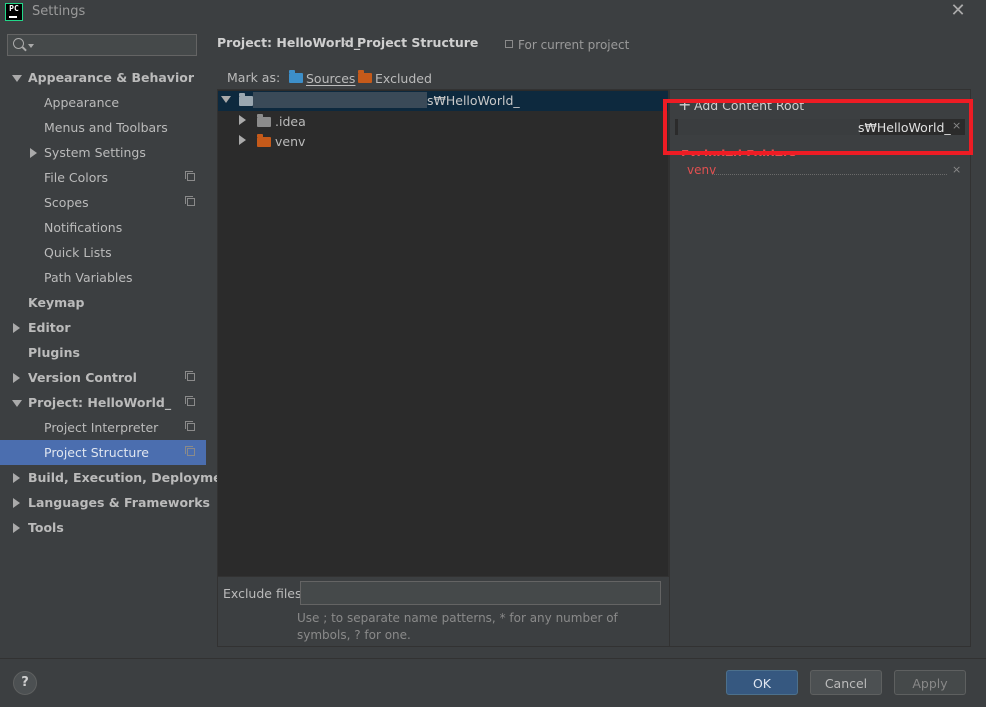 This screenshot has height=707, width=986. I want to click on sidebar-item-label: Languages & Frameworks, so click(119, 502).